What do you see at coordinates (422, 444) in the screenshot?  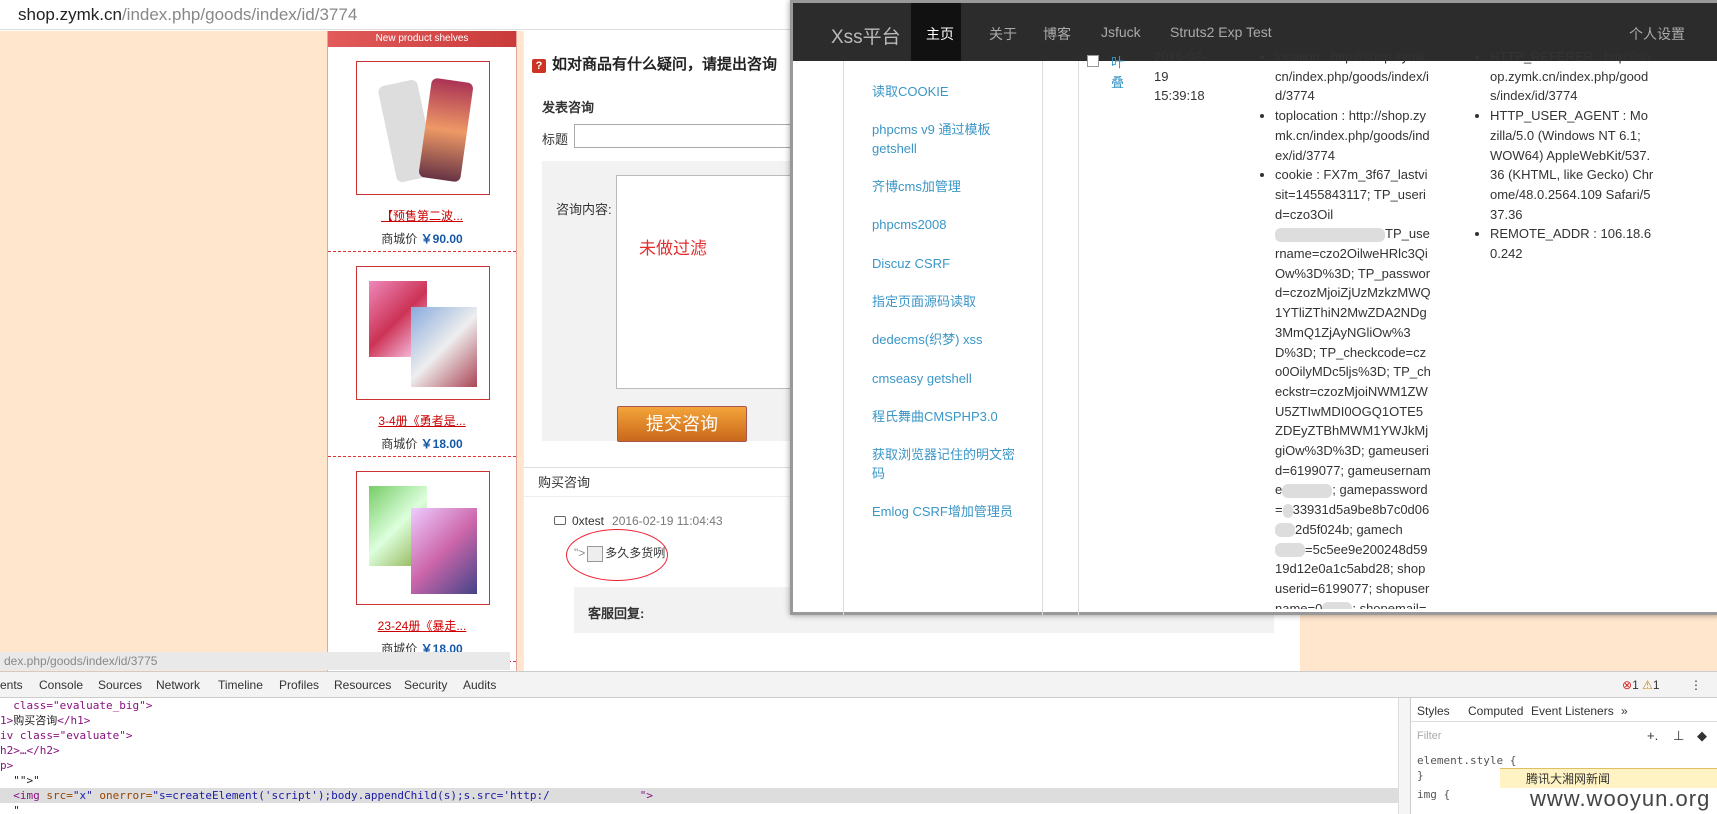 I see `product-price: 商城价 ￥18.00` at bounding box center [422, 444].